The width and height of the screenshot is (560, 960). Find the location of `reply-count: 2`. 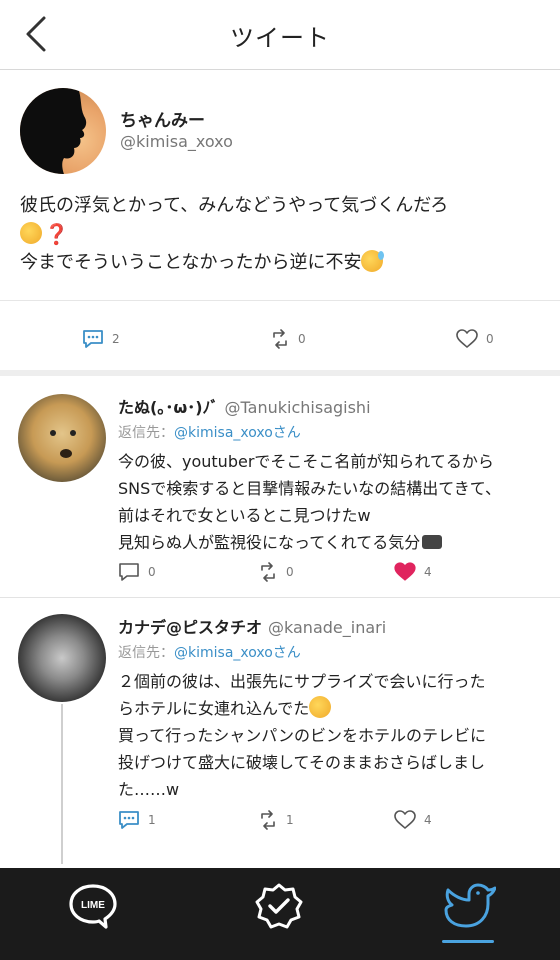

reply-count: 2 is located at coordinates (116, 339).